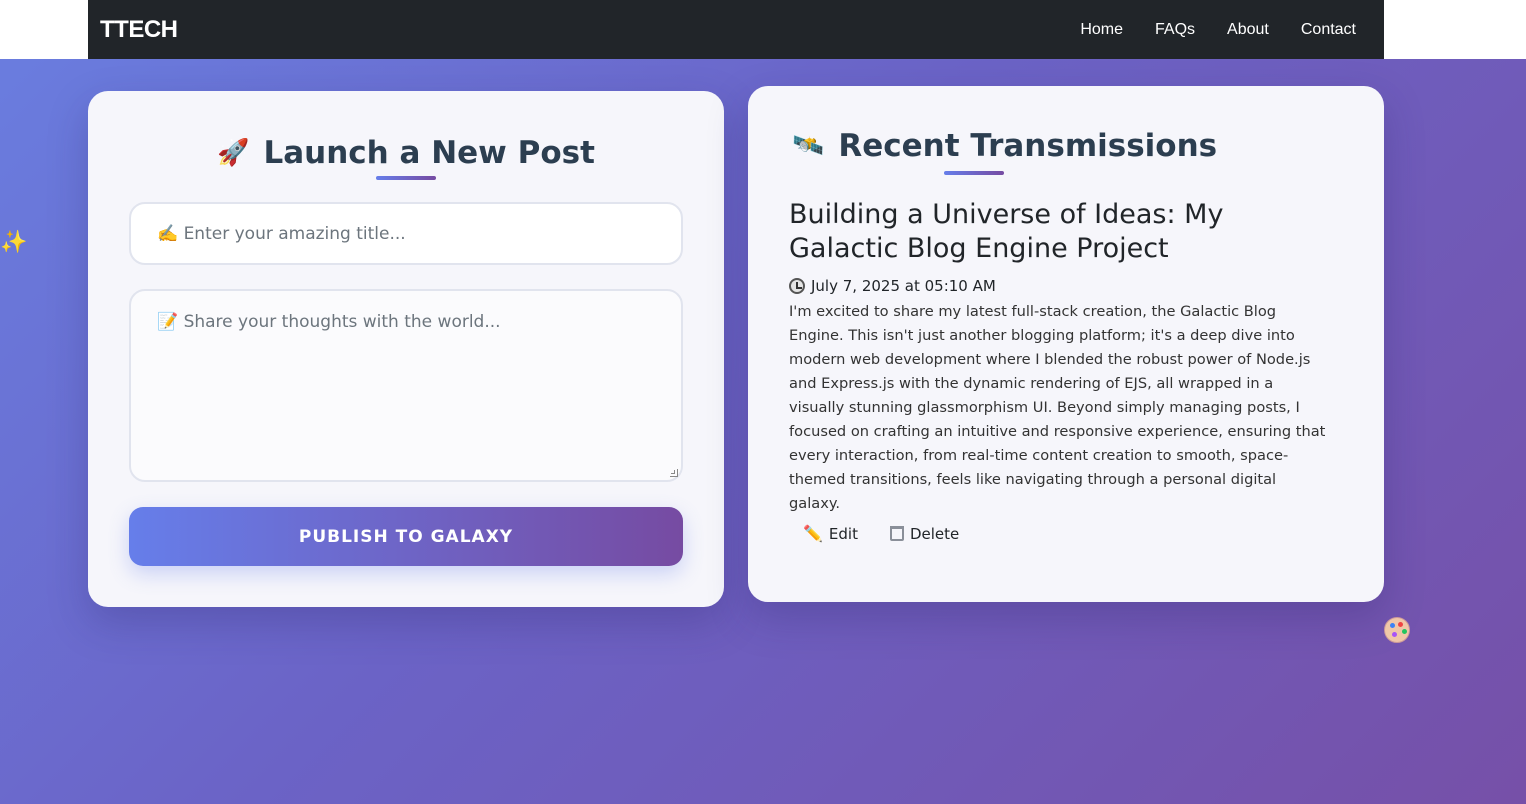  What do you see at coordinates (429, 153) in the screenshot?
I see `new-post-title: Launch a New Post` at bounding box center [429, 153].